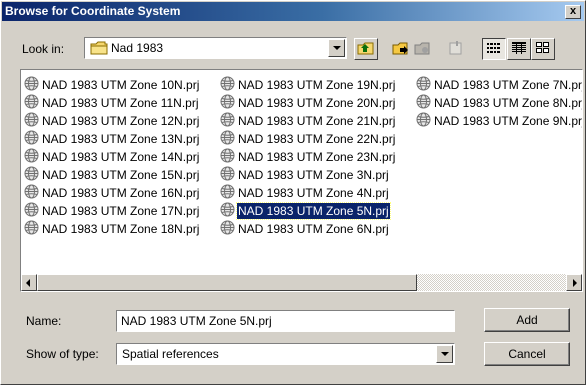  Describe the element at coordinates (120, 103) in the screenshot. I see `file-name: NAD 1983 UTM Zone 11N.prj` at that location.